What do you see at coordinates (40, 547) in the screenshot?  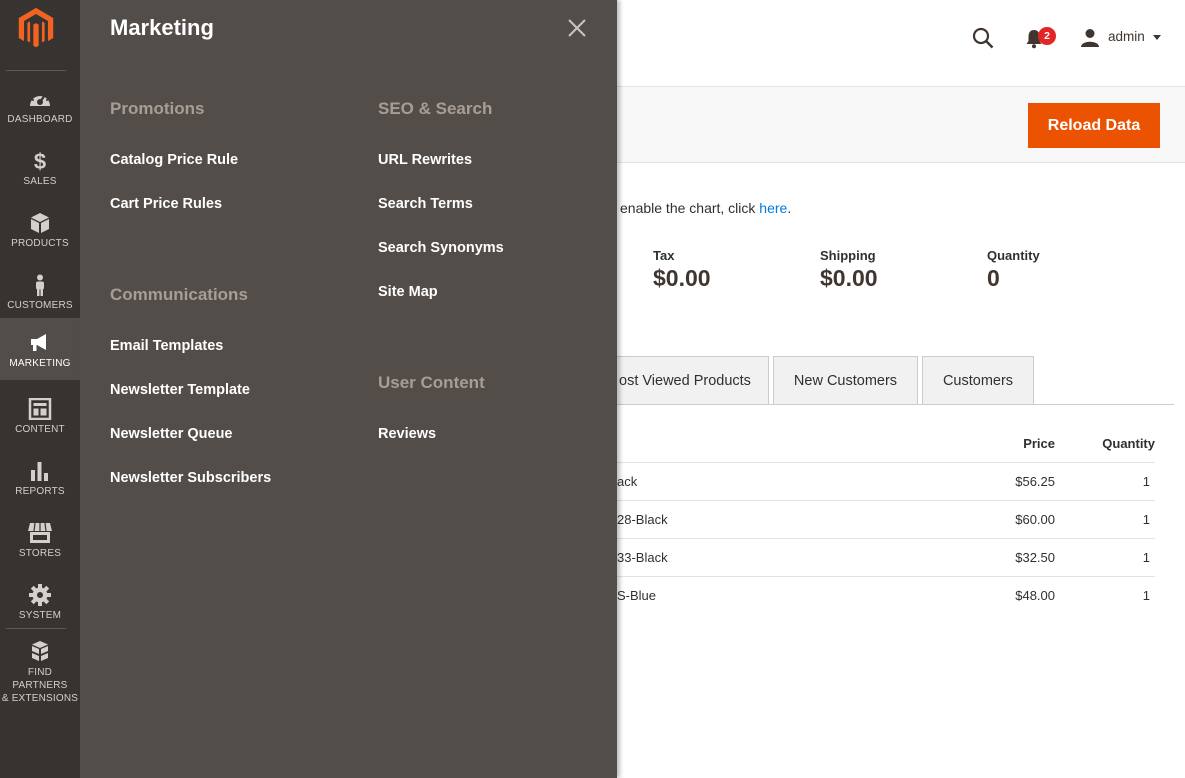 I see `nav-item-stores: STORES` at bounding box center [40, 547].